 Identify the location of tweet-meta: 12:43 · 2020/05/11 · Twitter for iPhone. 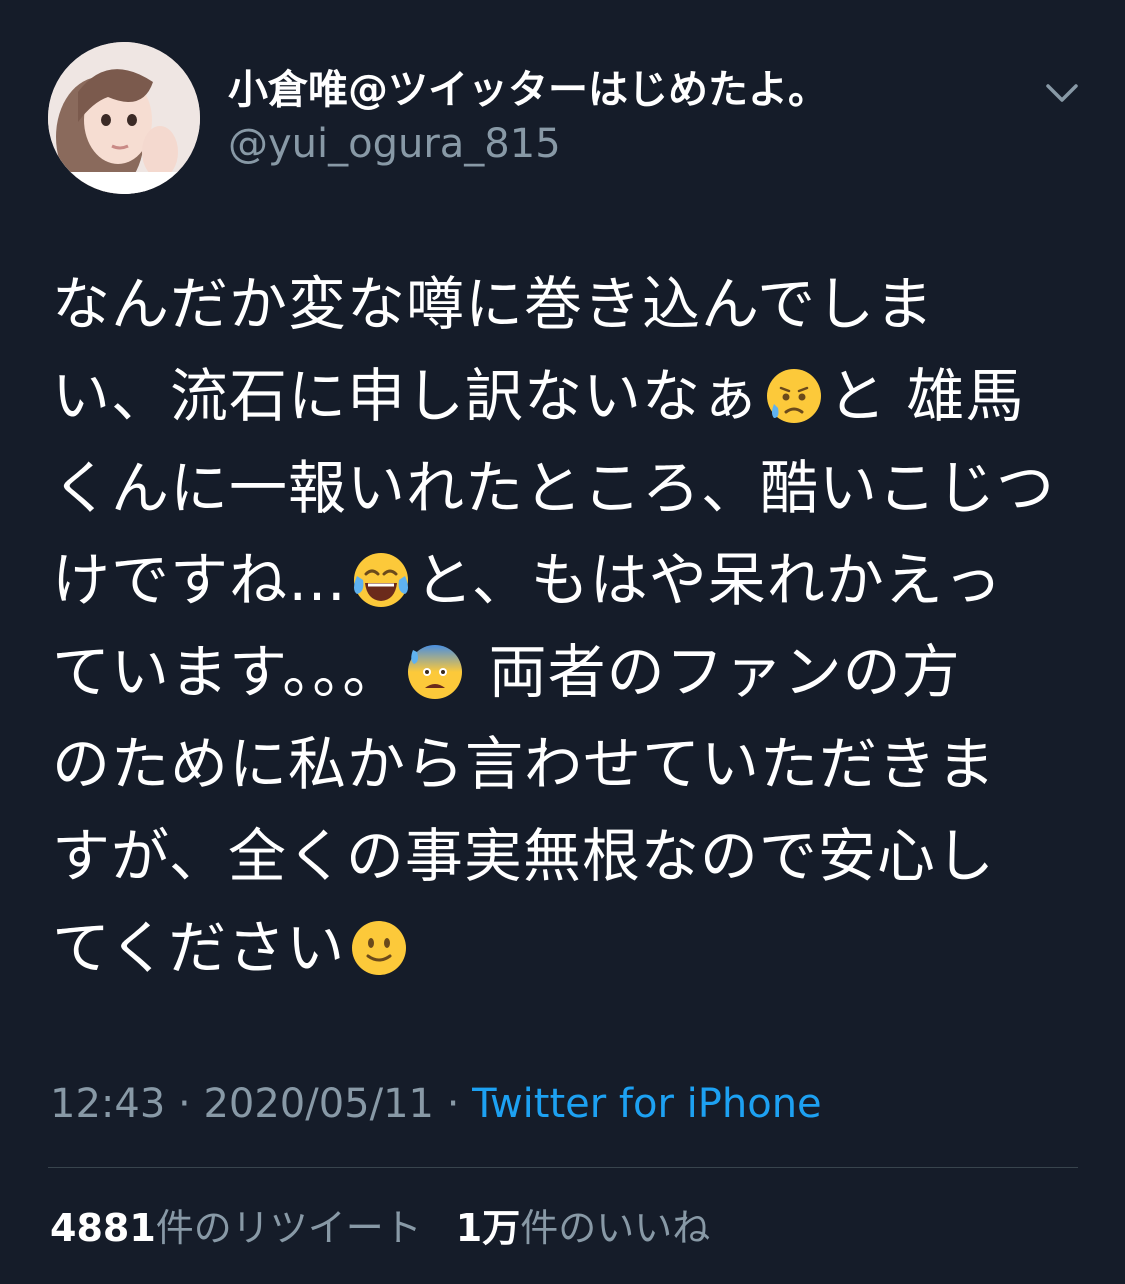
(436, 1104).